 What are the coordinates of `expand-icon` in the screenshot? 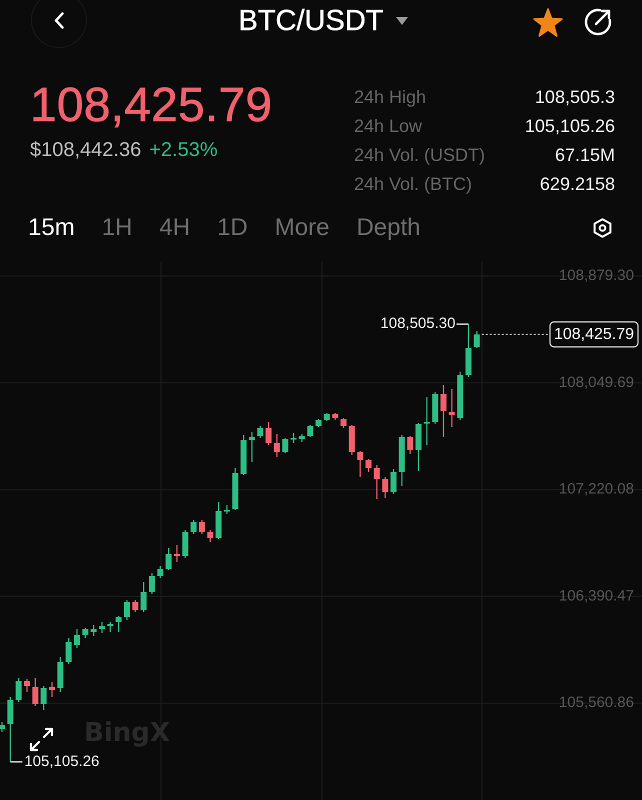 It's located at (42, 740).